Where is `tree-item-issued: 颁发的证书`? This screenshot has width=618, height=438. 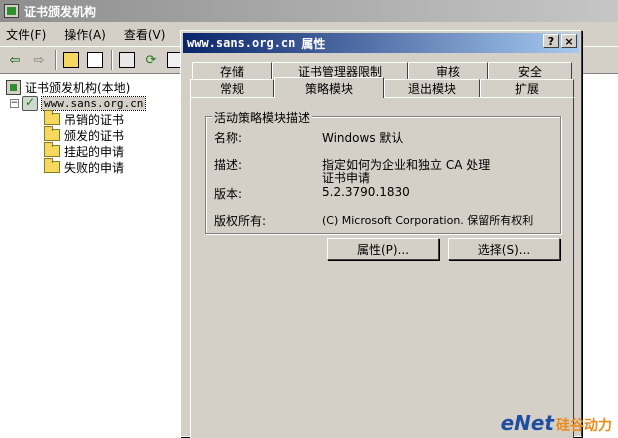
tree-item-issued: 颁发的证书 is located at coordinates (84, 134).